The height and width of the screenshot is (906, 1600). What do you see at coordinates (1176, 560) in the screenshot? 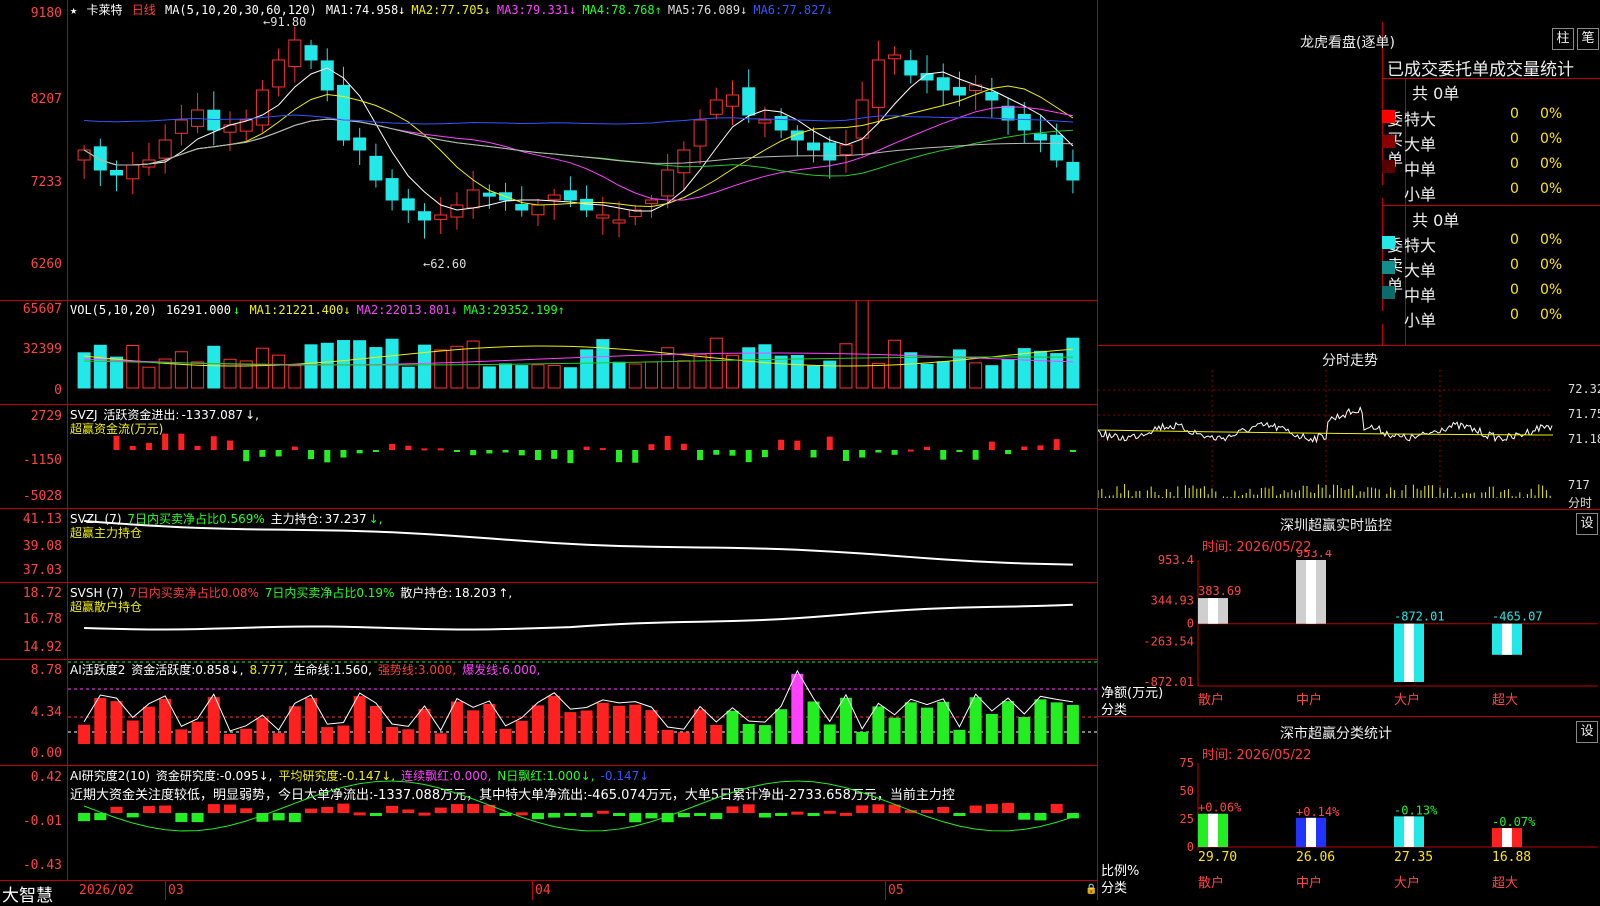
I see `monitor-y-label: 953.4` at bounding box center [1176, 560].